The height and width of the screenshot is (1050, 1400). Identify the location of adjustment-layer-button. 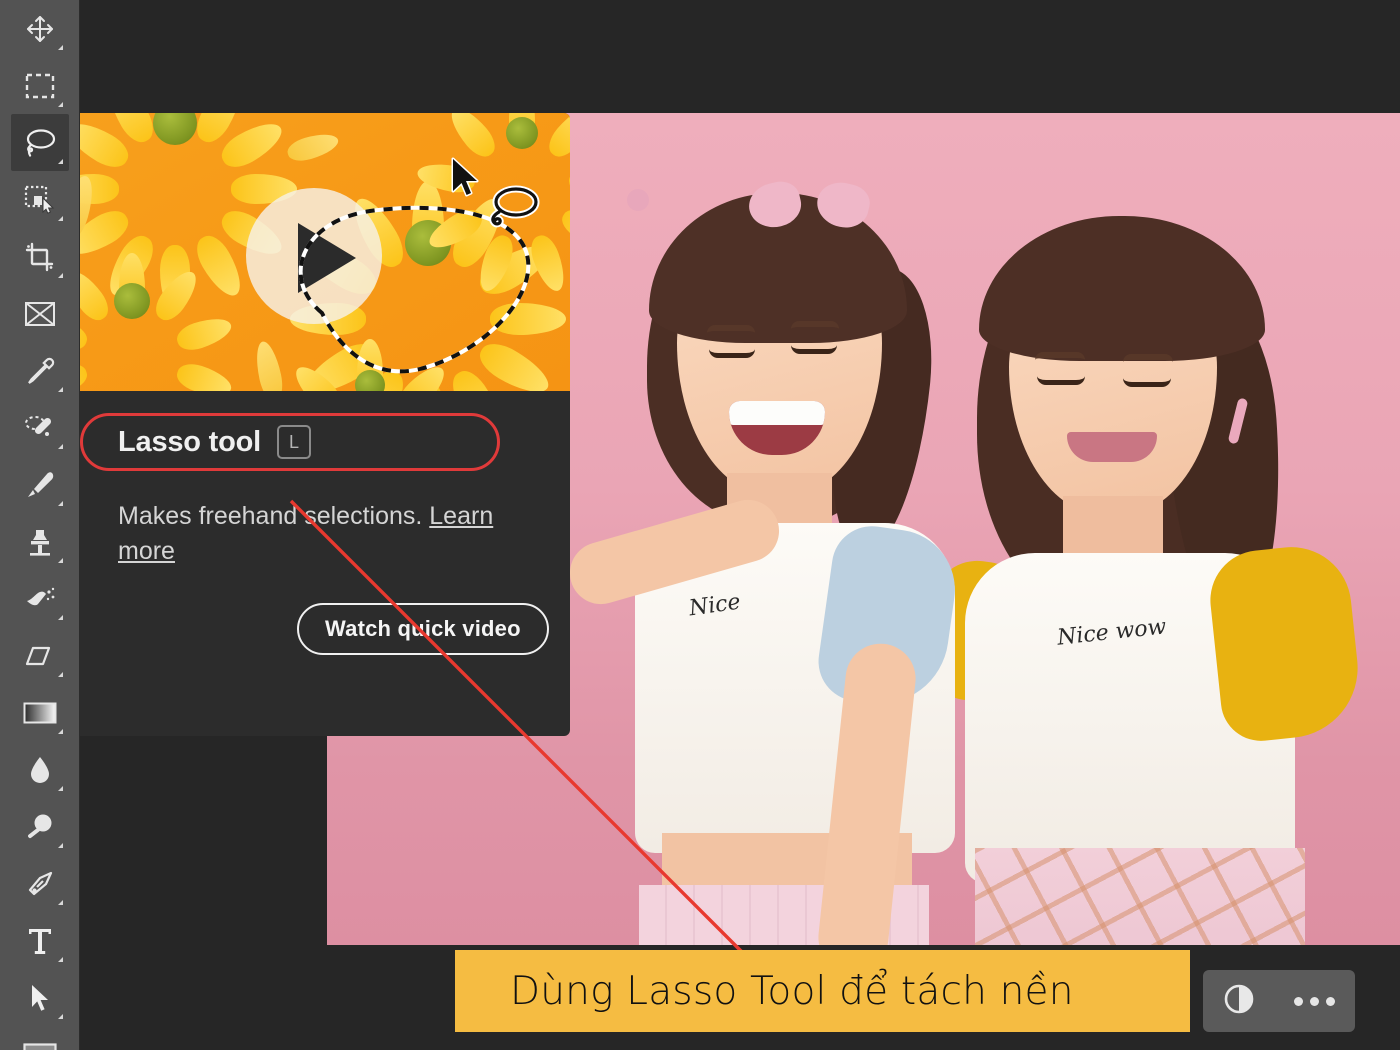
(1239, 1001).